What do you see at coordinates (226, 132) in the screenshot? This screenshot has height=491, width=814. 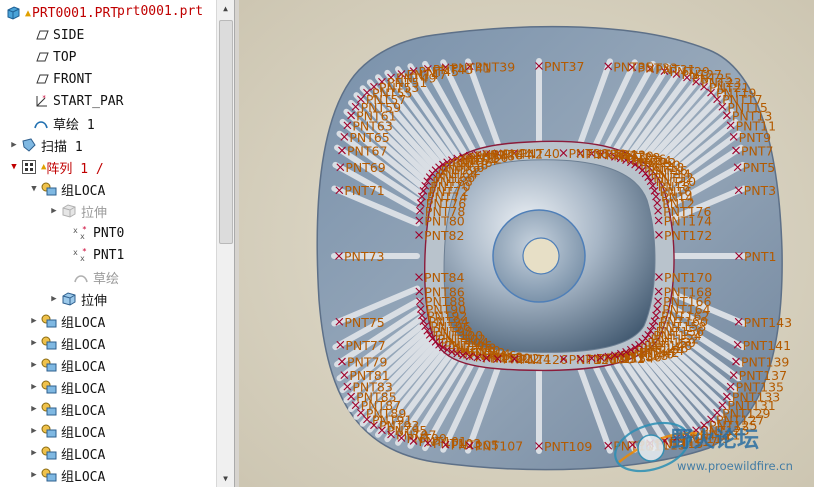 I see `scrollbar-thumb` at bounding box center [226, 132].